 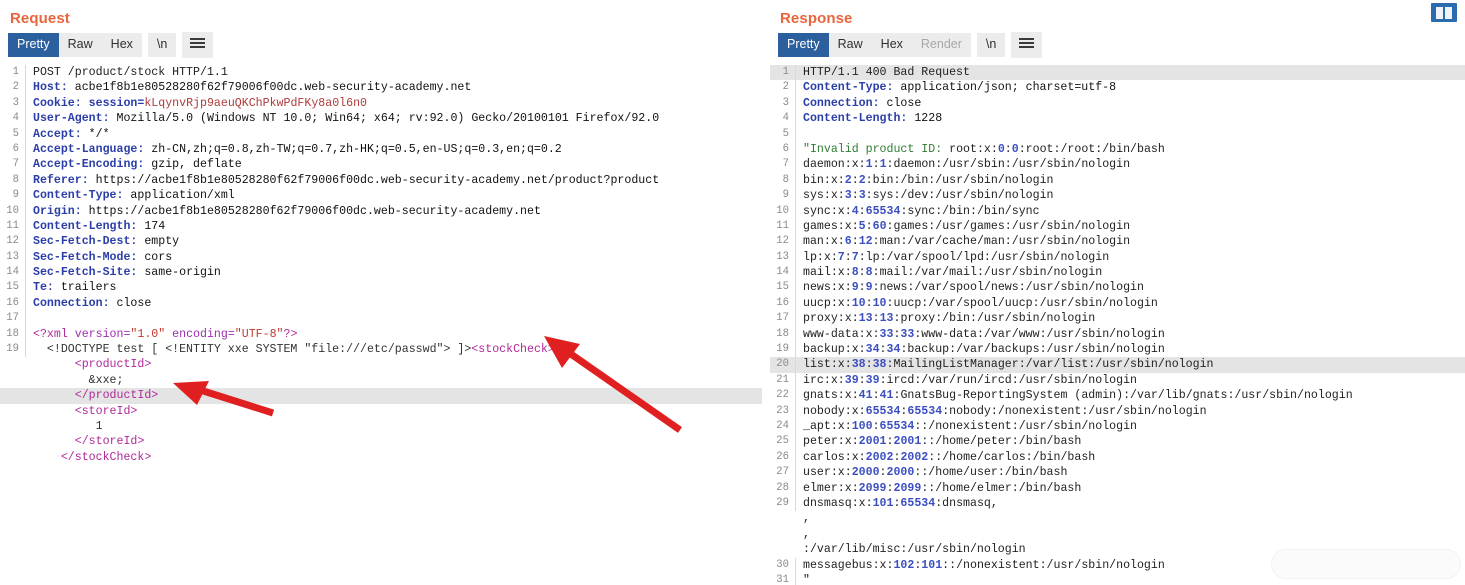 What do you see at coordinates (381, 288) in the screenshot?
I see `request-line: 15 Te: trailers` at bounding box center [381, 288].